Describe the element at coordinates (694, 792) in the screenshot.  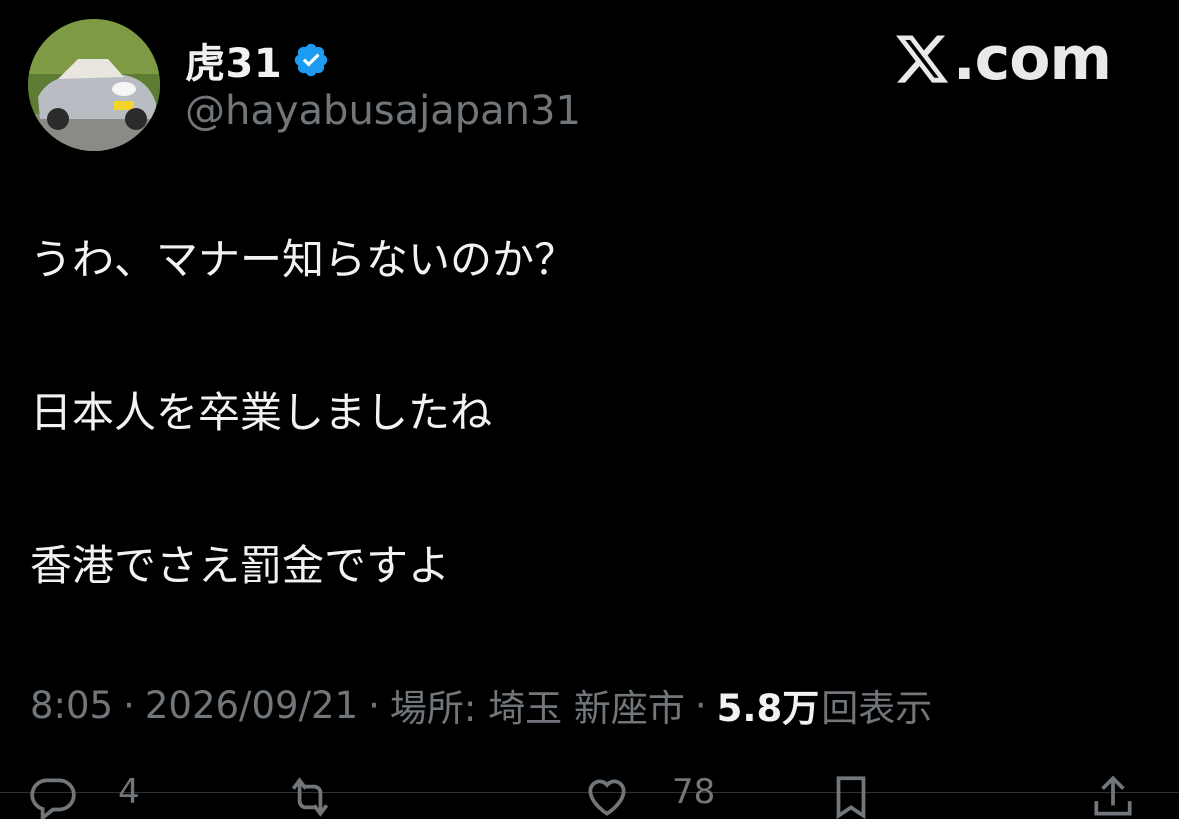
I see `like-count: 78` at that location.